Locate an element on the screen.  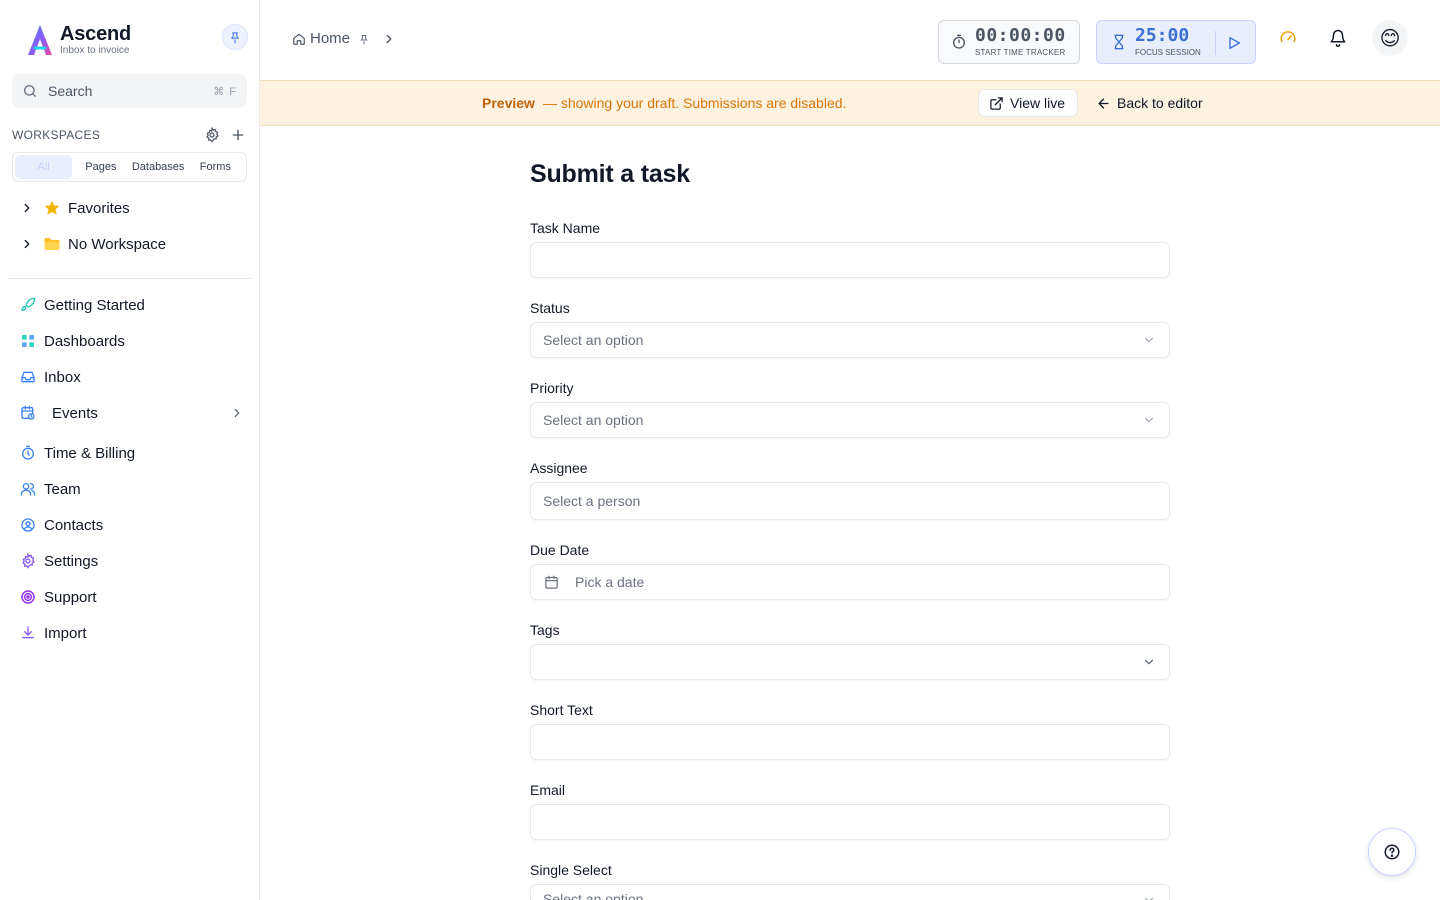
view-live-button: View live is located at coordinates (1028, 103).